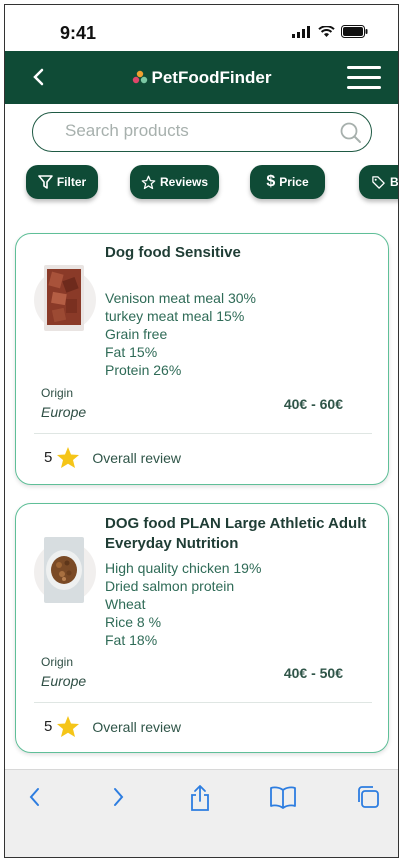  Describe the element at coordinates (313, 404) in the screenshot. I see `price-range: 40€ - 60€` at that location.